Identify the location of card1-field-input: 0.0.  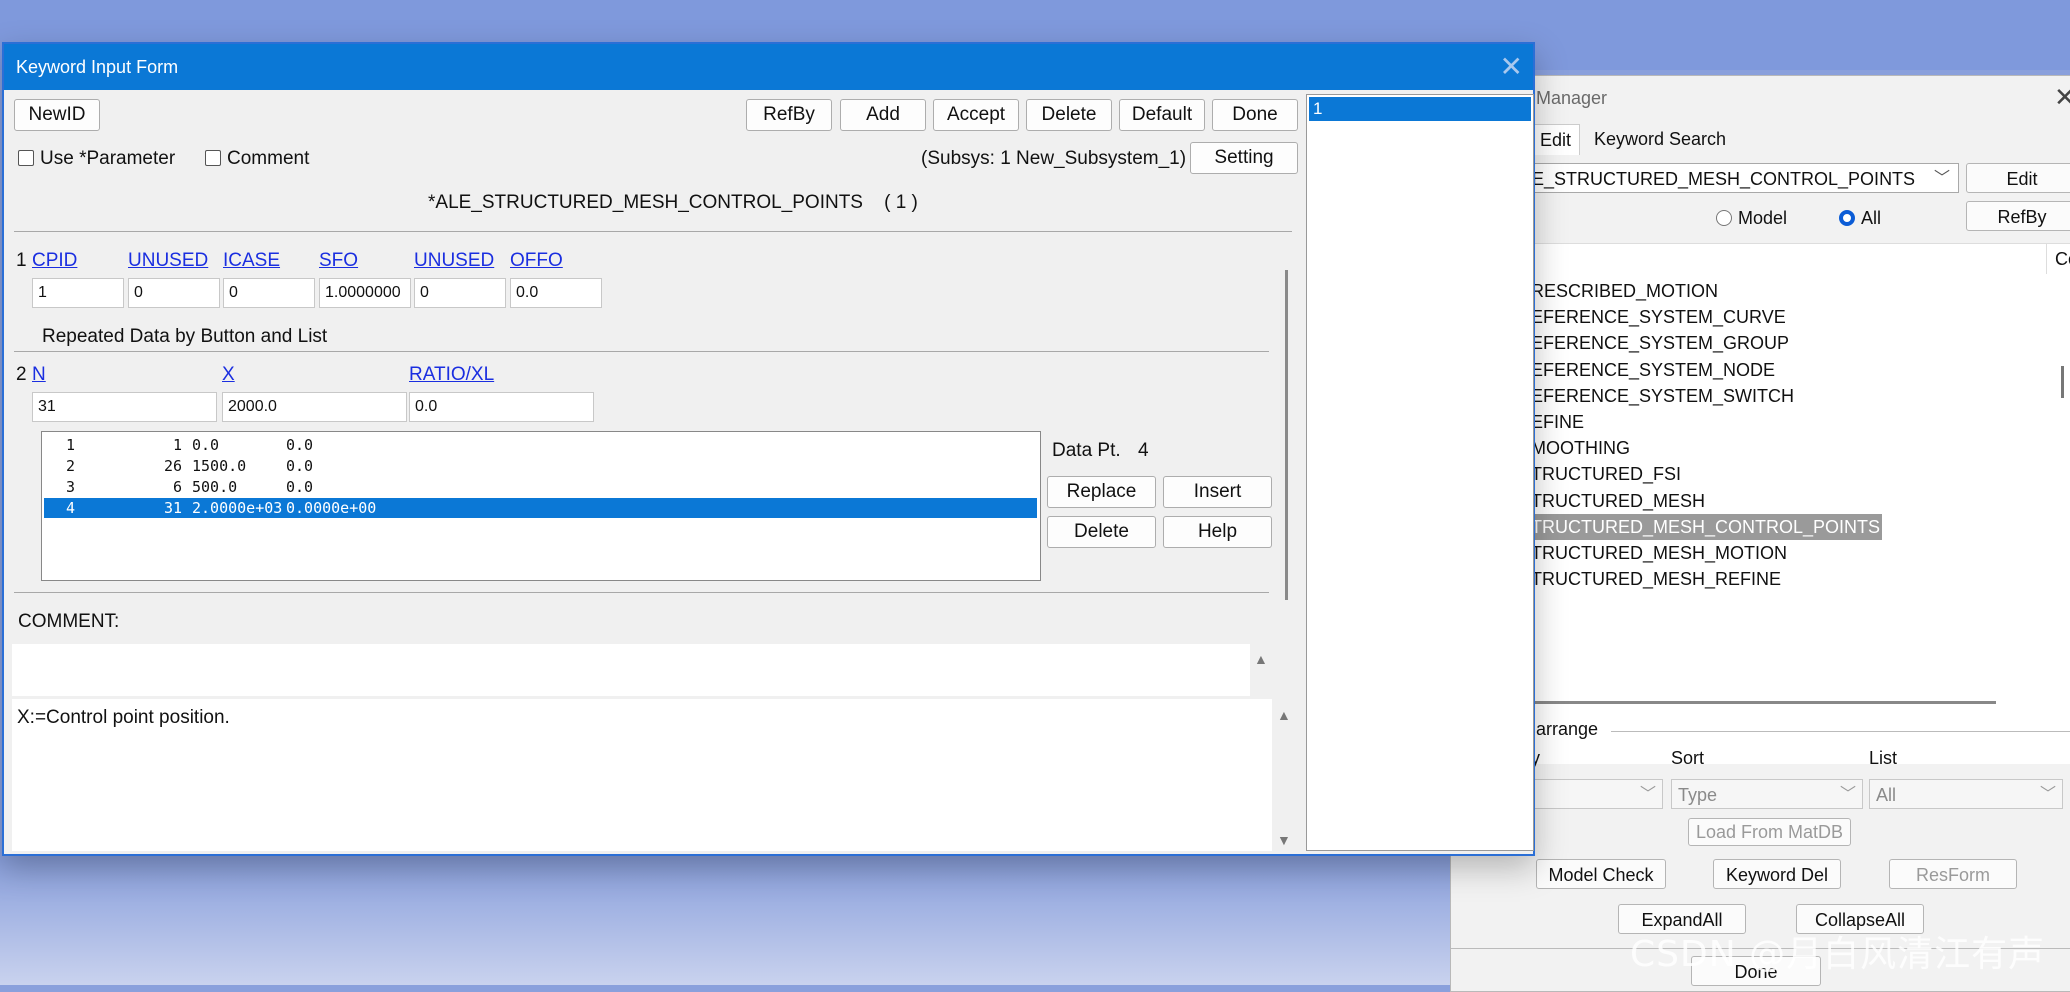
(556, 293).